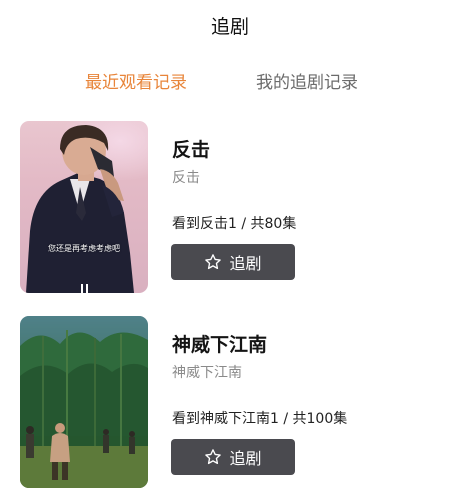  Describe the element at coordinates (219, 343) in the screenshot. I see `show-title: 神威下江南` at that location.